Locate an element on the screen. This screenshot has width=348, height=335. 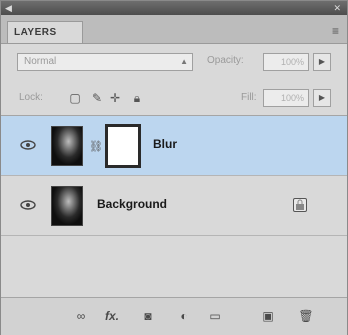
blend-mode-select: Normal ▲ is located at coordinates (105, 62).